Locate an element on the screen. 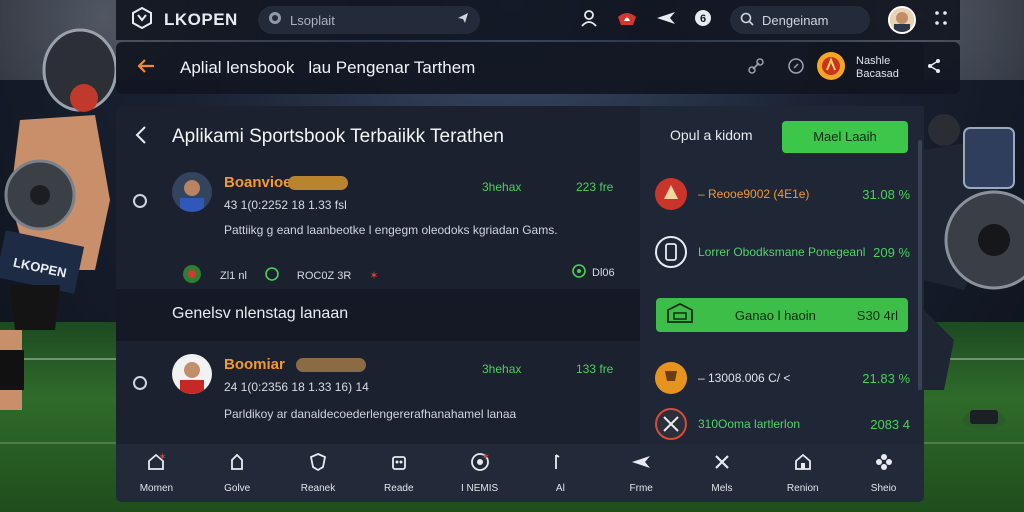 This screenshot has height=512, width=1024. phone-outline-icon is located at coordinates (671, 252).